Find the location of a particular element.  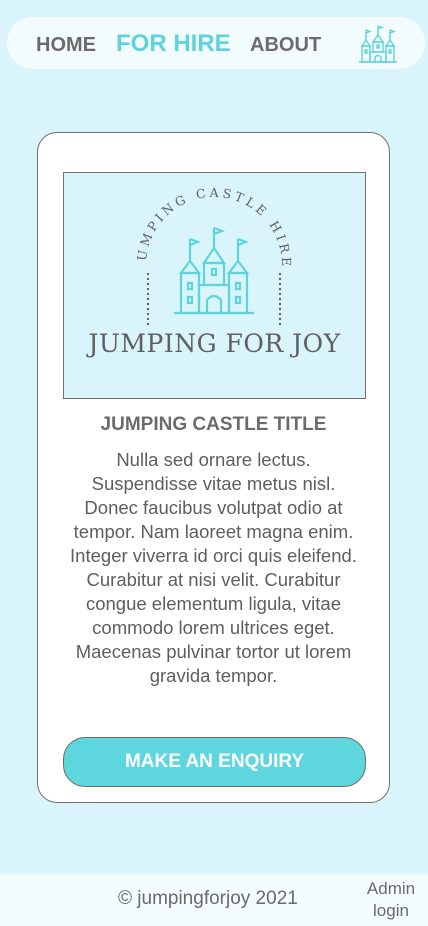

admin-login-link: Admin login is located at coordinates (391, 900).